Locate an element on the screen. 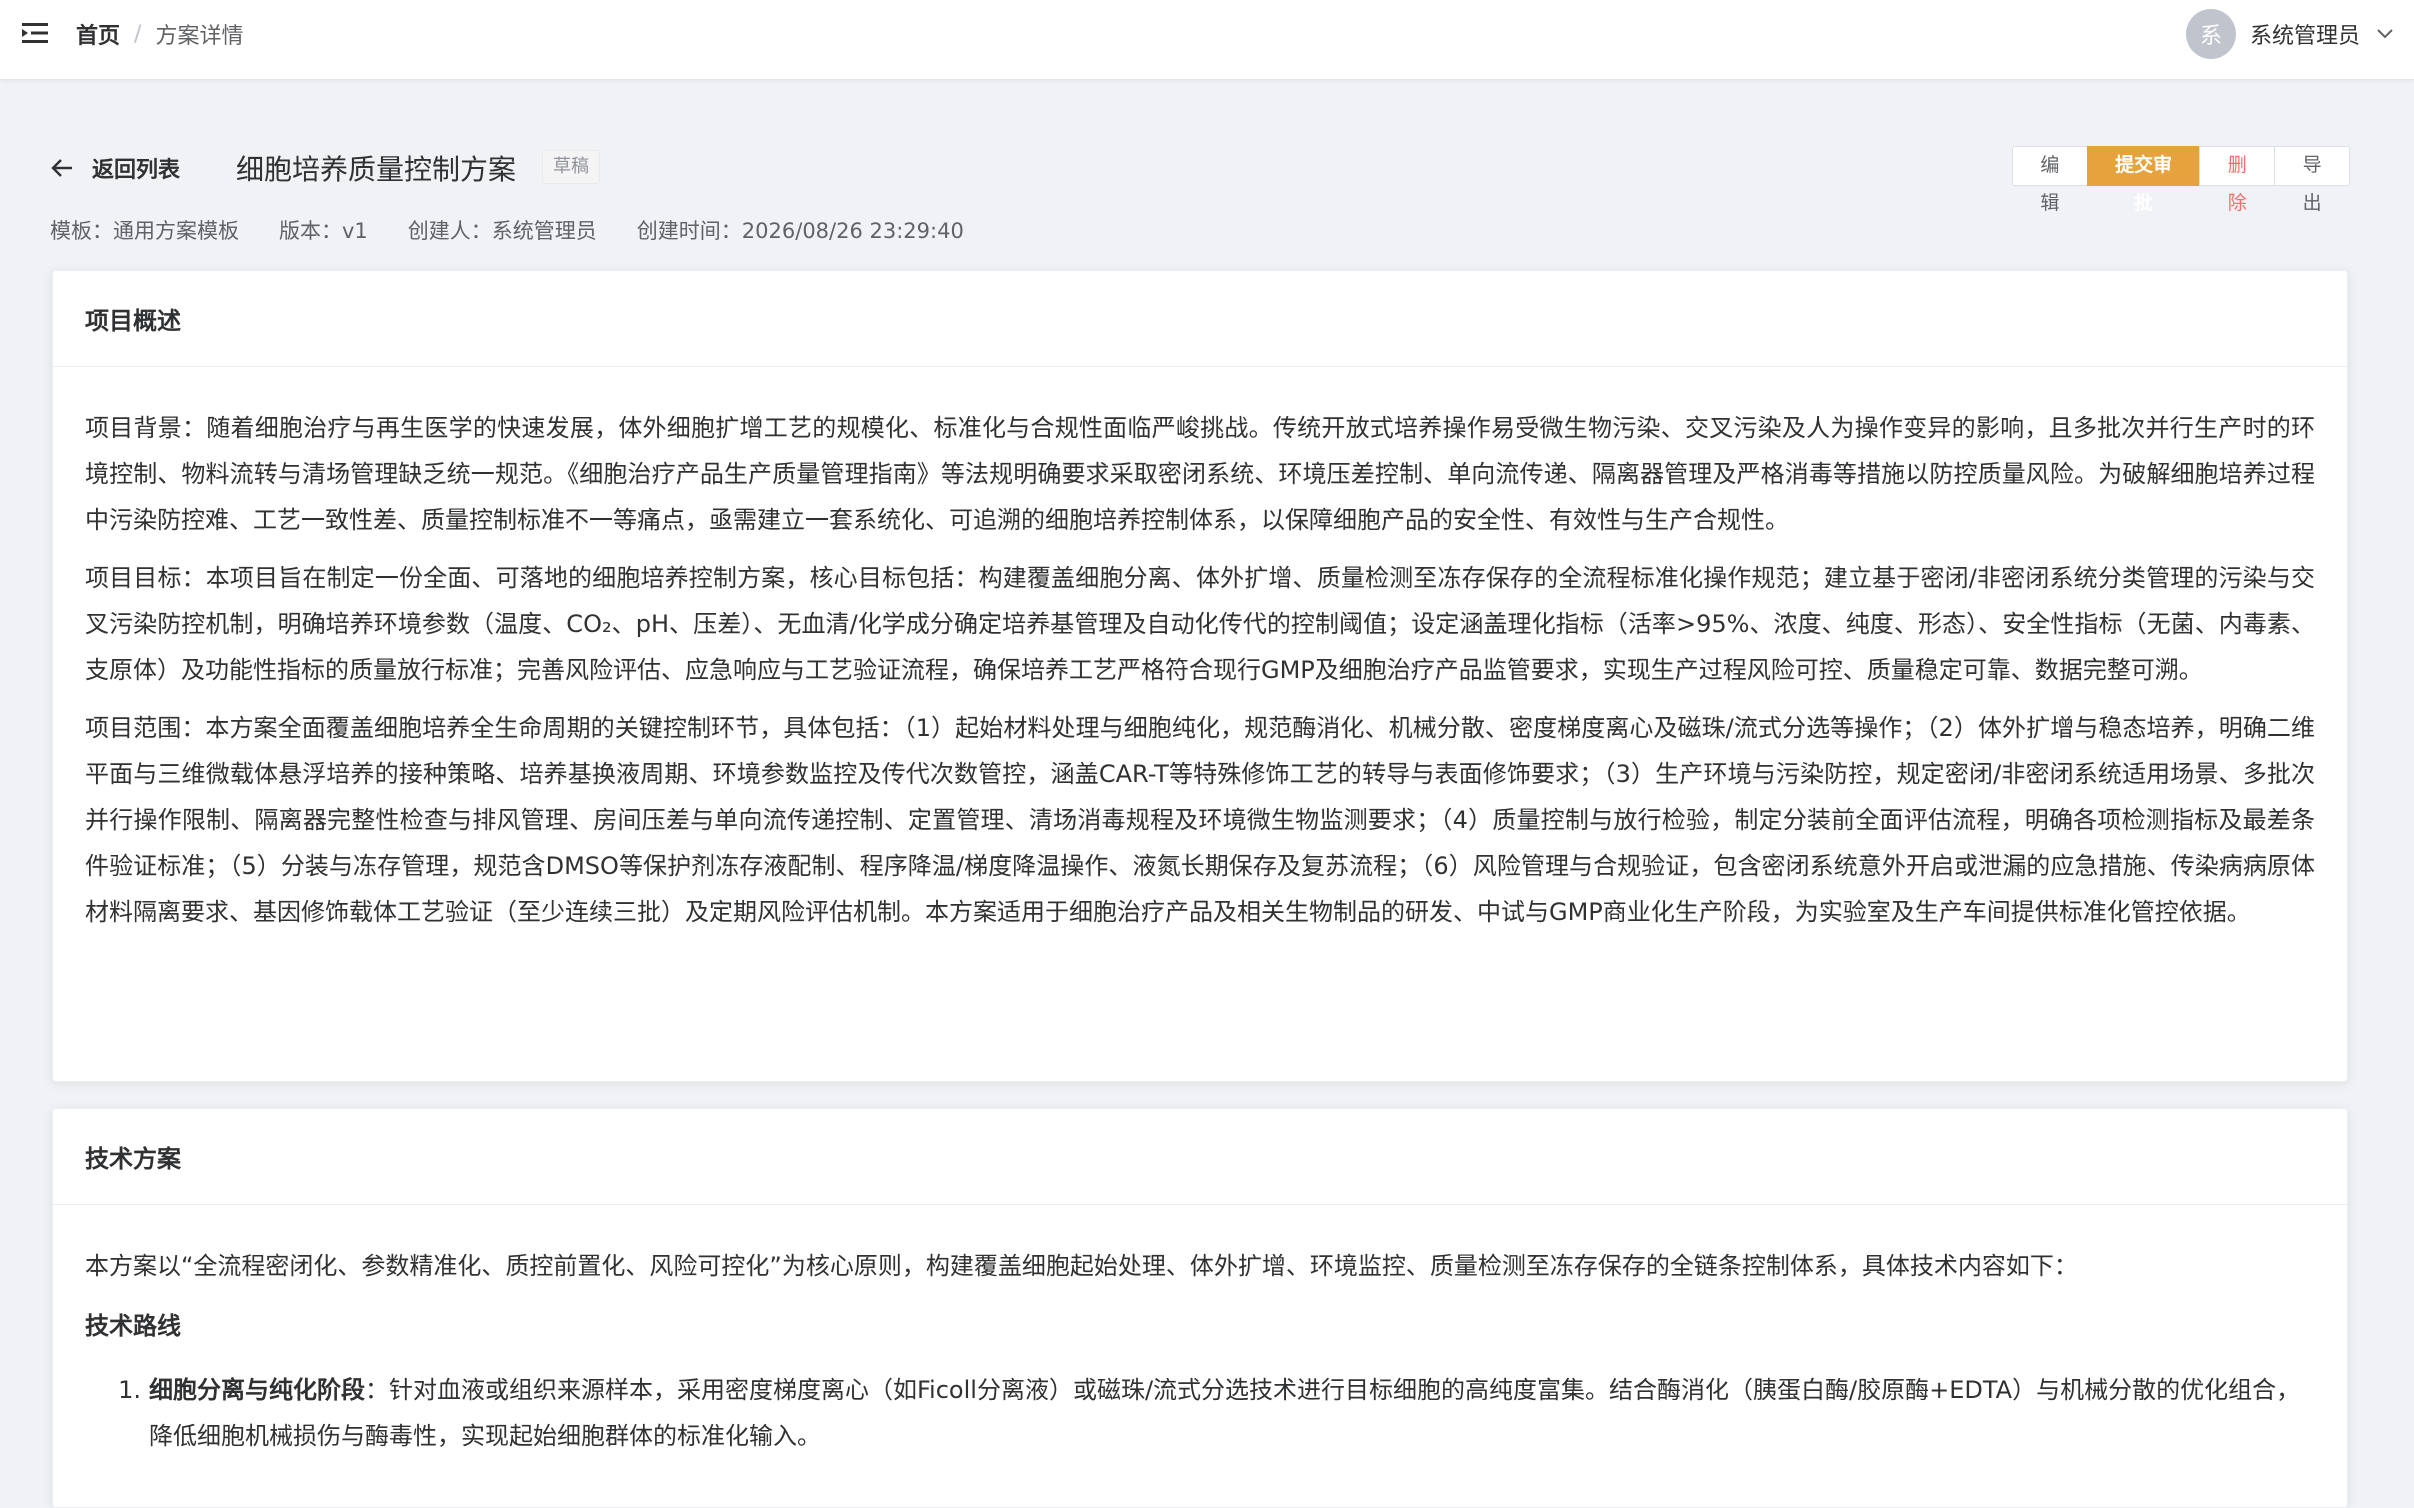  tech-route-heading: 技术路线 is located at coordinates (133, 1326).